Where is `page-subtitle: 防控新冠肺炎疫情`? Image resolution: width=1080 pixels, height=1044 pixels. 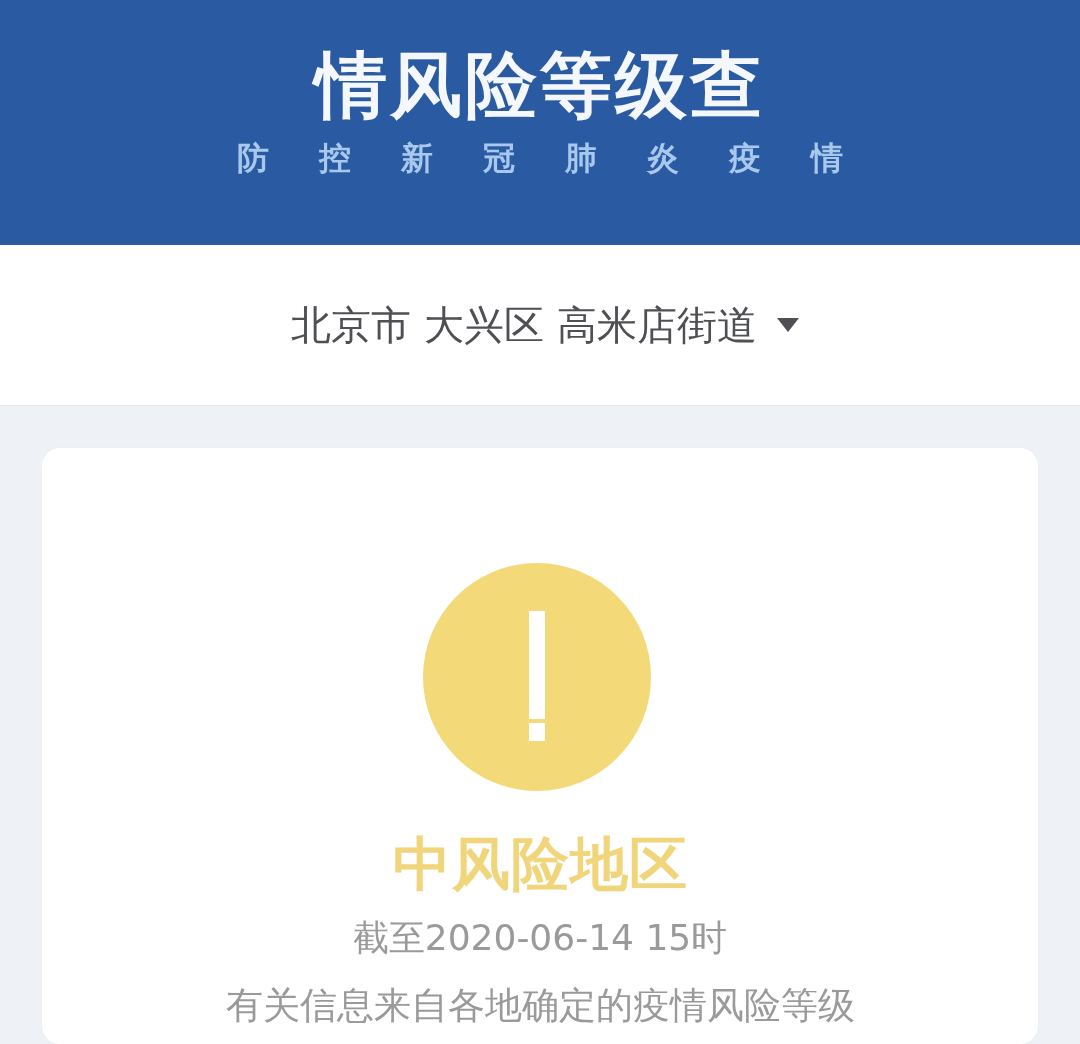 page-subtitle: 防控新冠肺炎疫情 is located at coordinates (565, 158).